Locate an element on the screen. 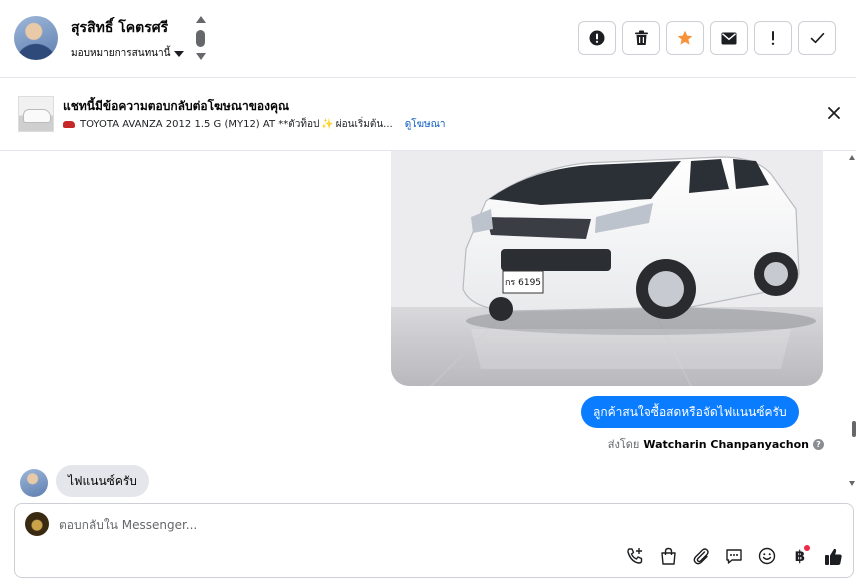  reply-composer: ฿ is located at coordinates (434, 540).